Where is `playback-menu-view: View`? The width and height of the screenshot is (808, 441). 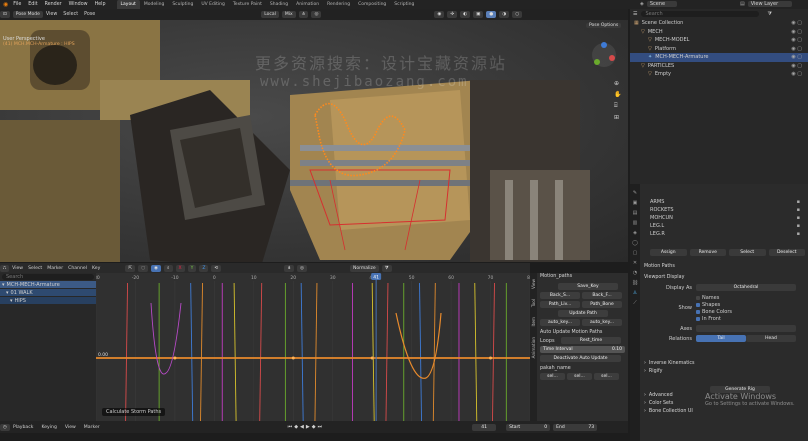 playback-menu-view: View is located at coordinates (70, 427).